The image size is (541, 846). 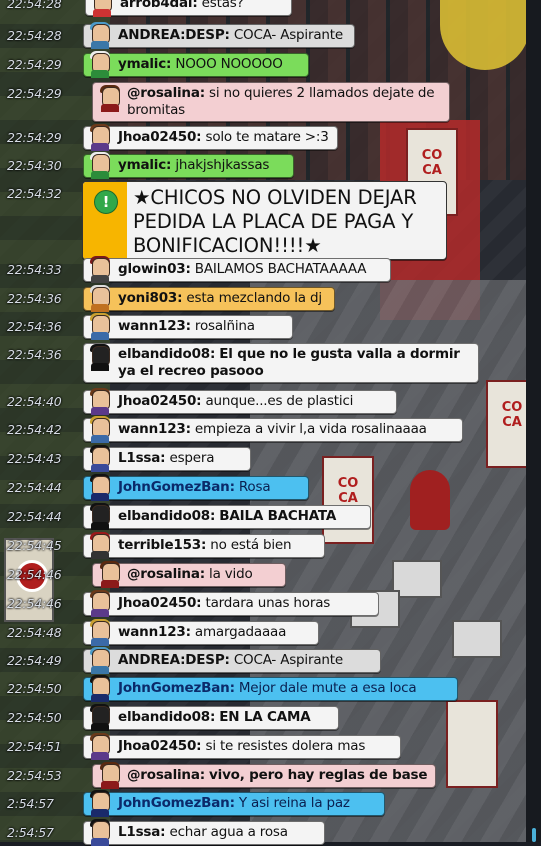 I want to click on message-text: aunque...es de plastici, so click(x=279, y=401).